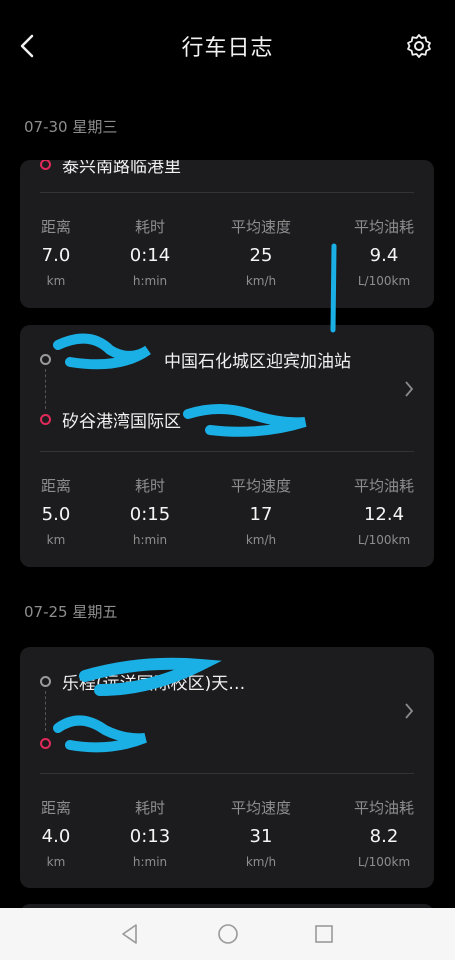 This screenshot has width=455, height=960. Describe the element at coordinates (384, 255) in the screenshot. I see `stat-value: 9.4` at that location.